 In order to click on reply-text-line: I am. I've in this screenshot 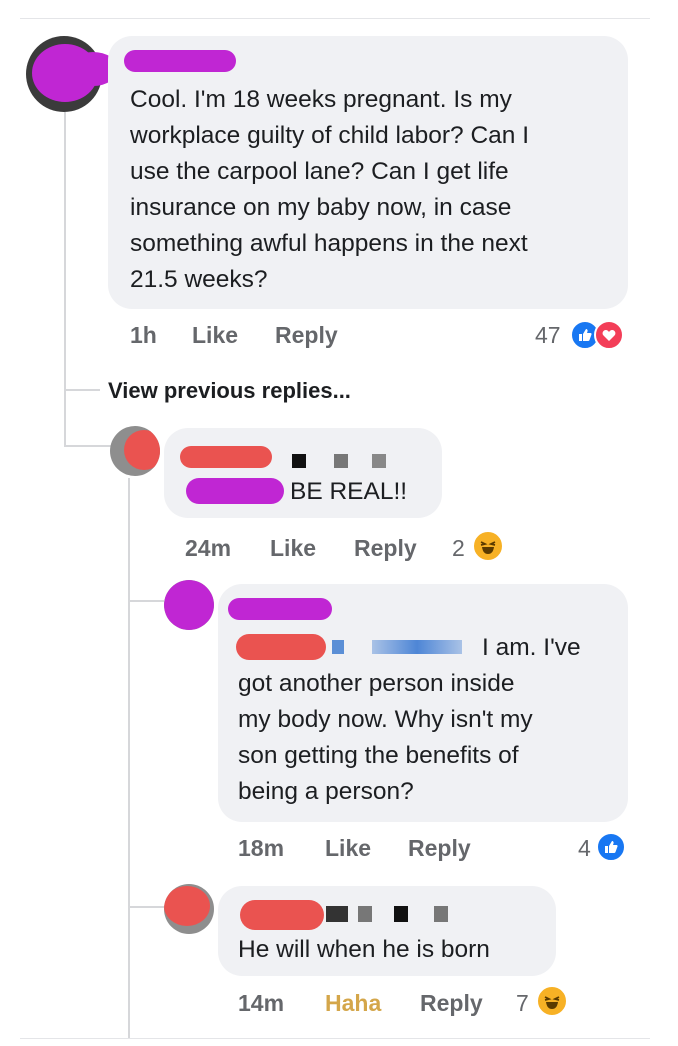, I will do `click(531, 647)`.